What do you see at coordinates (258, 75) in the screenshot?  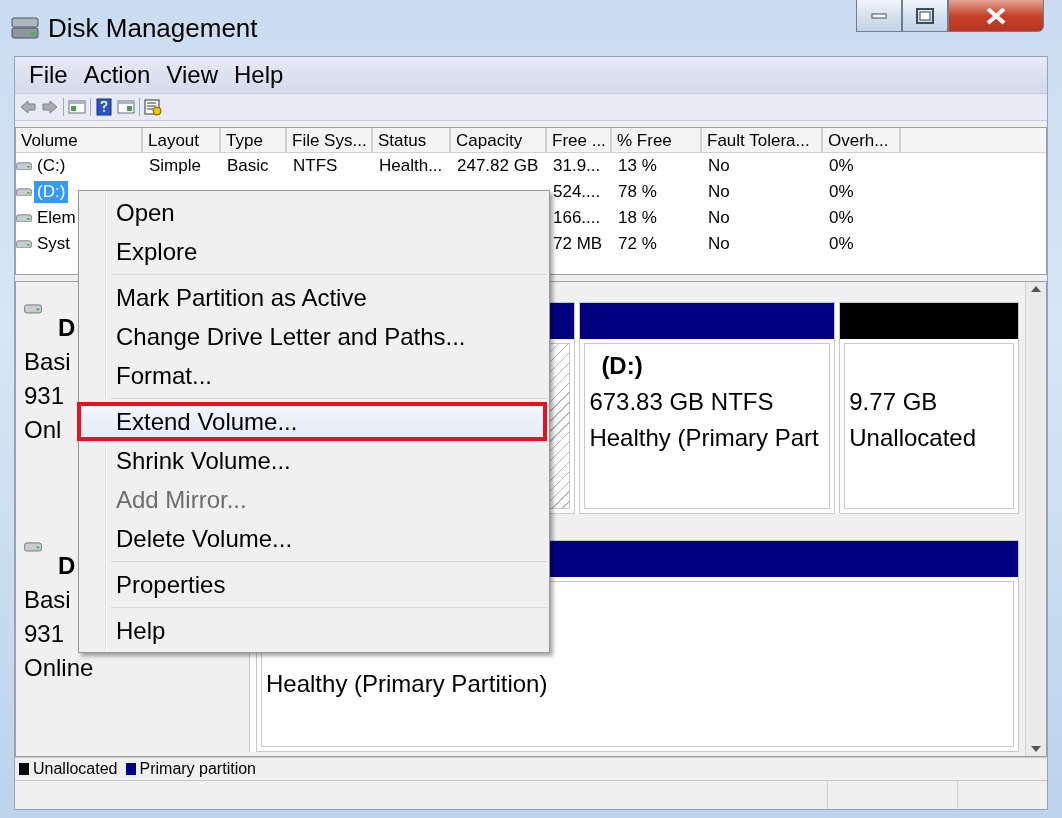 I see `menu-item: Help` at bounding box center [258, 75].